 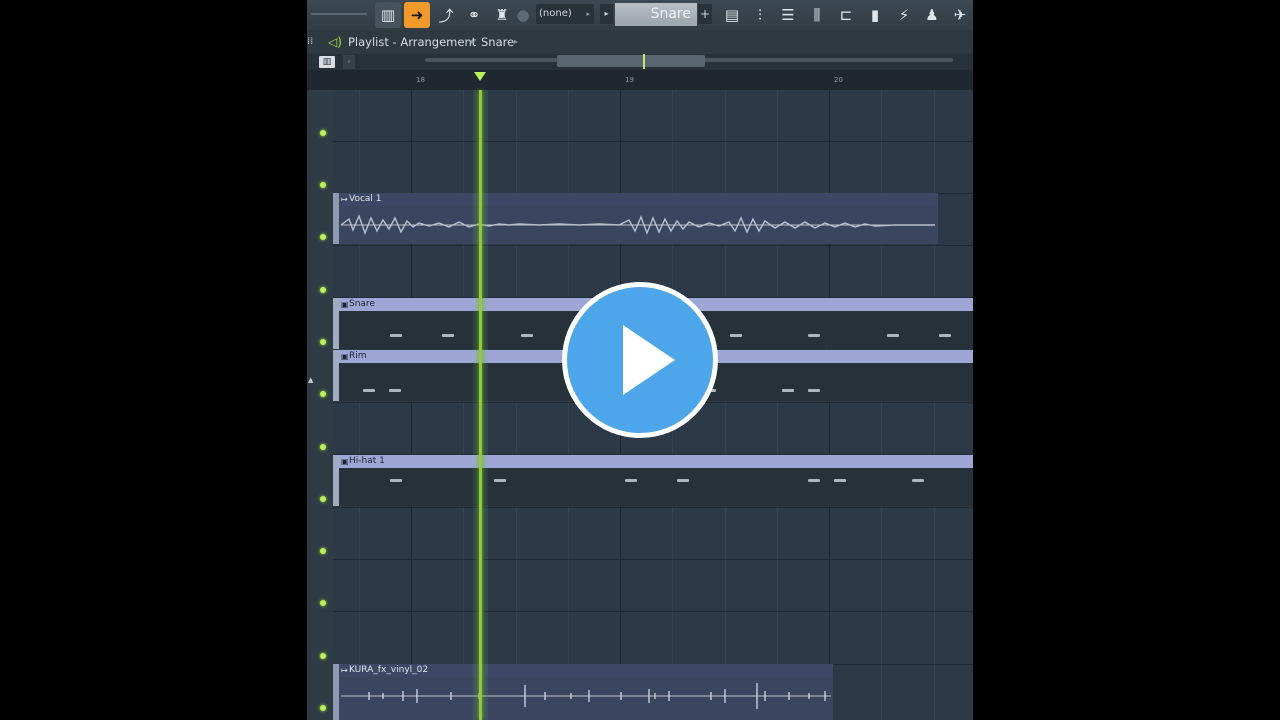 I want to click on plugin-icon: ⚡, so click(x=904, y=15).